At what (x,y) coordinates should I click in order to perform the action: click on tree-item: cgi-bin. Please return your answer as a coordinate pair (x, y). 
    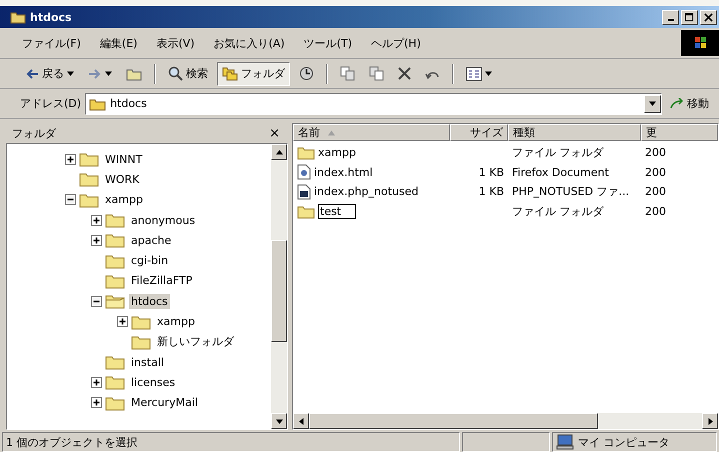
    Looking at the image, I should click on (149, 260).